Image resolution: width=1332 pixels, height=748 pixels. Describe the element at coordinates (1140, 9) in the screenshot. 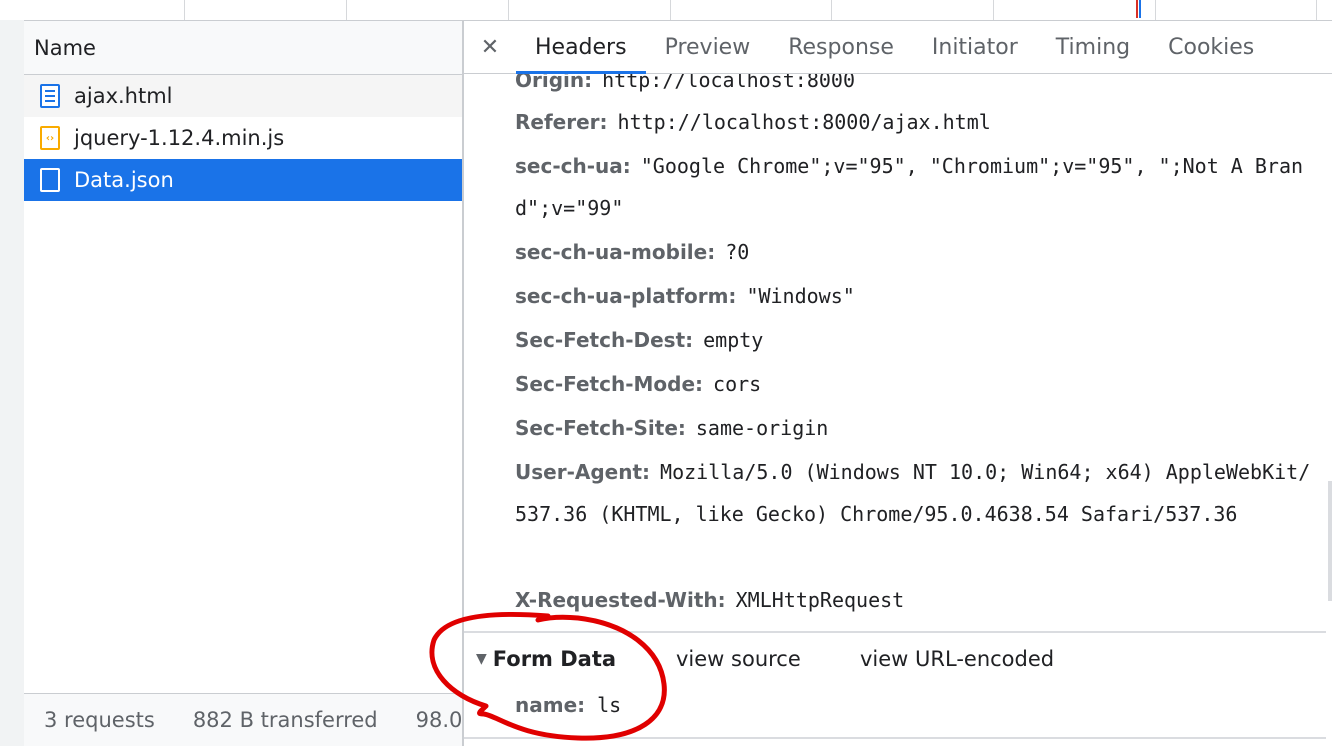

I see `dom-content-loaded-marker` at that location.